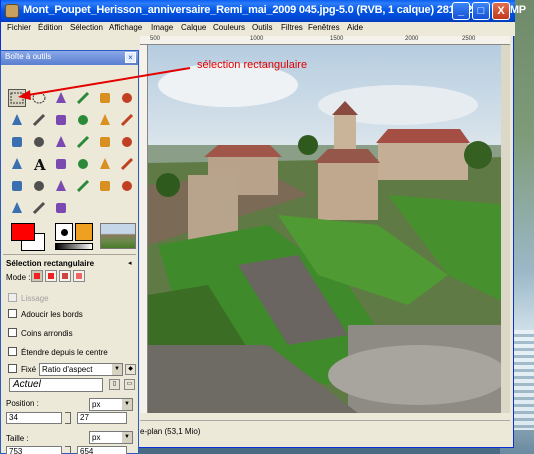 This screenshot has height=454, width=534. What do you see at coordinates (118, 236) in the screenshot?
I see `active-image-thumbnail` at bounding box center [118, 236].